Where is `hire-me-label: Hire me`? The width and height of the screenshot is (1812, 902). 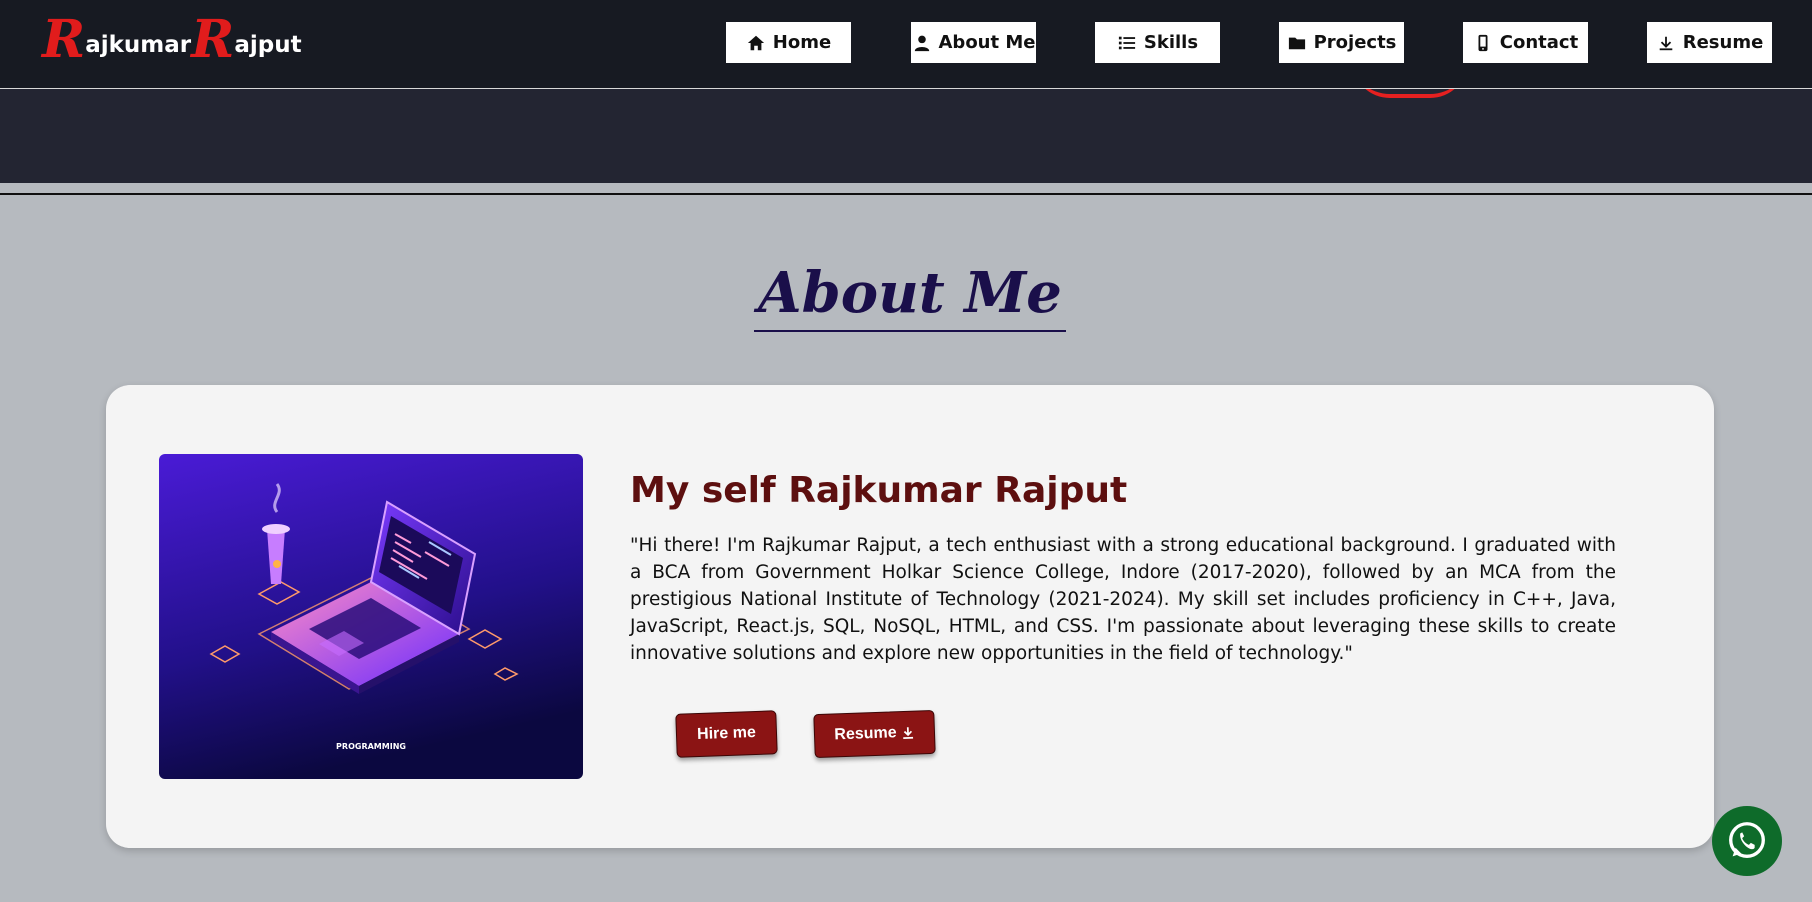 hire-me-label: Hire me is located at coordinates (726, 733).